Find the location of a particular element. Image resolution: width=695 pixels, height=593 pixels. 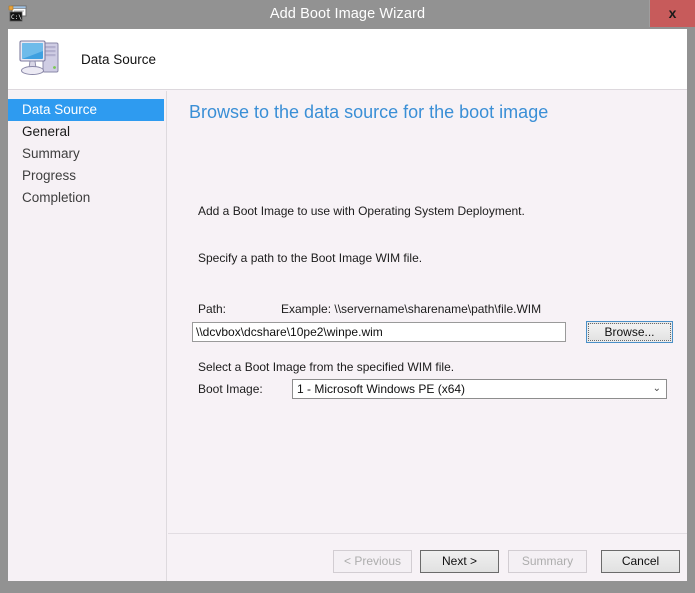

boot-image-select: 1 - Microsoft Windows PE (x64) ⌄ is located at coordinates (479, 389).